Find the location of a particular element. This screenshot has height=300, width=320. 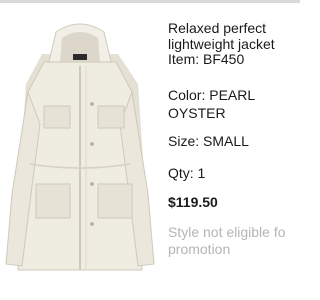

promotion-notice-line-1: Style not eligible fo is located at coordinates (227, 232).